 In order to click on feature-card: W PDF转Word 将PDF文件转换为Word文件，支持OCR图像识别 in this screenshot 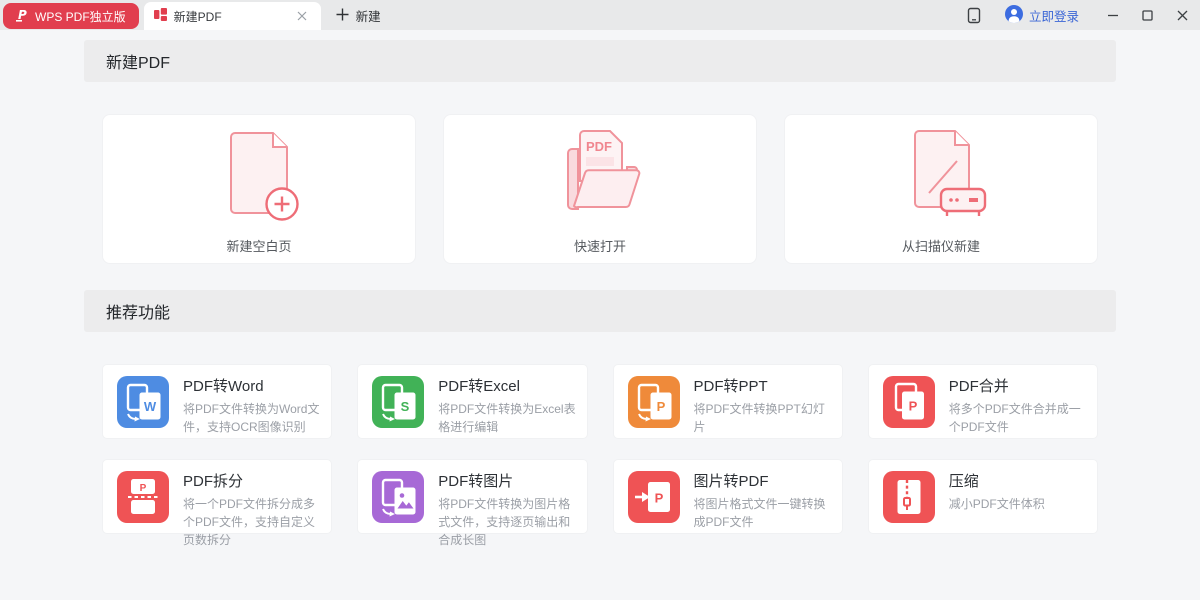, I will do `click(217, 401)`.